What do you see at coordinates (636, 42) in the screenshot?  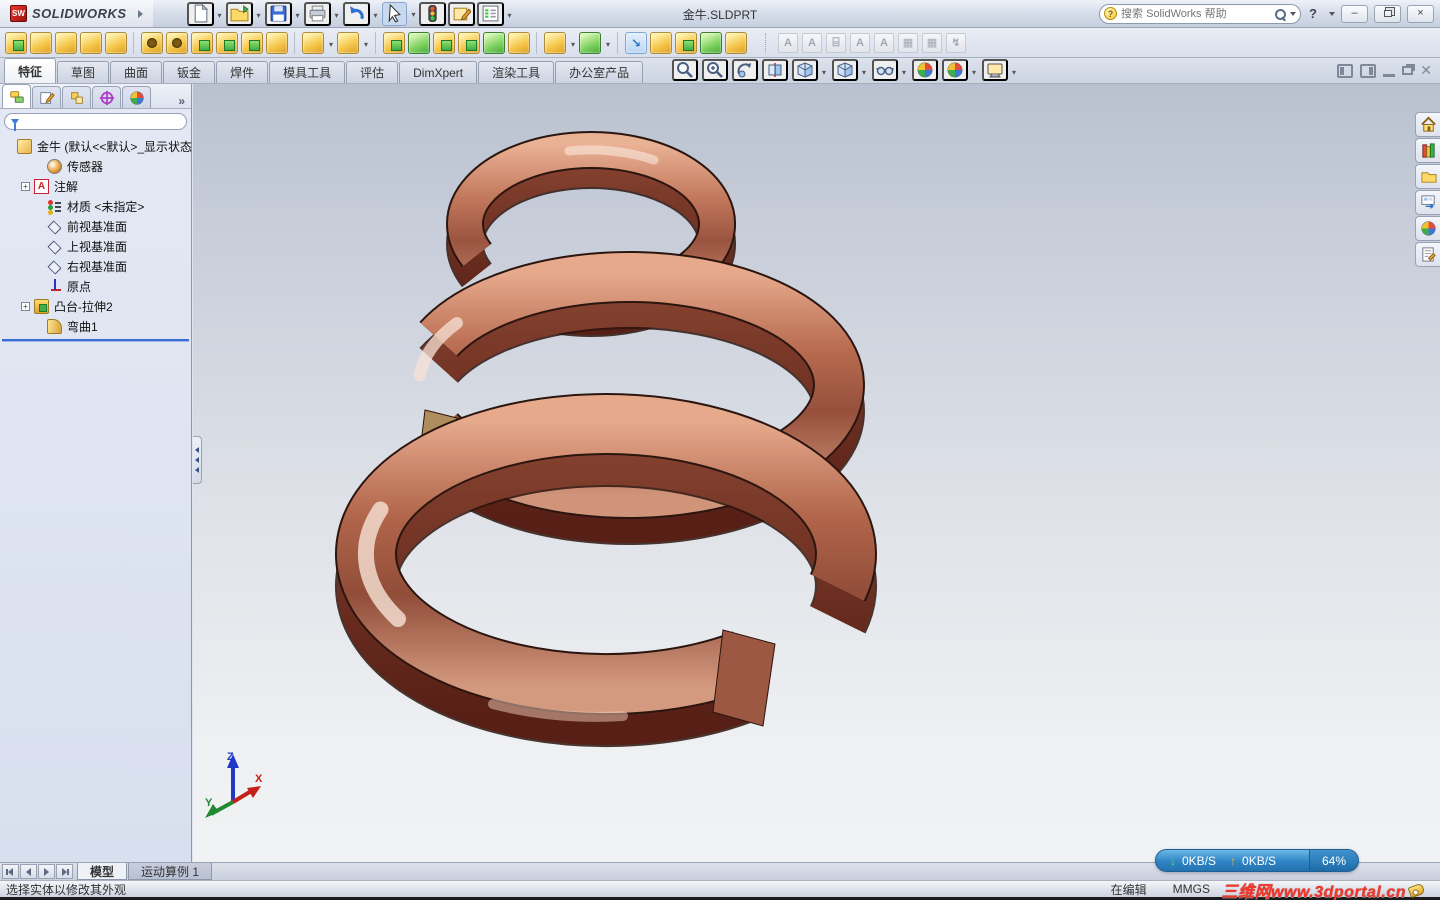 I see `instant3d-icon` at bounding box center [636, 42].